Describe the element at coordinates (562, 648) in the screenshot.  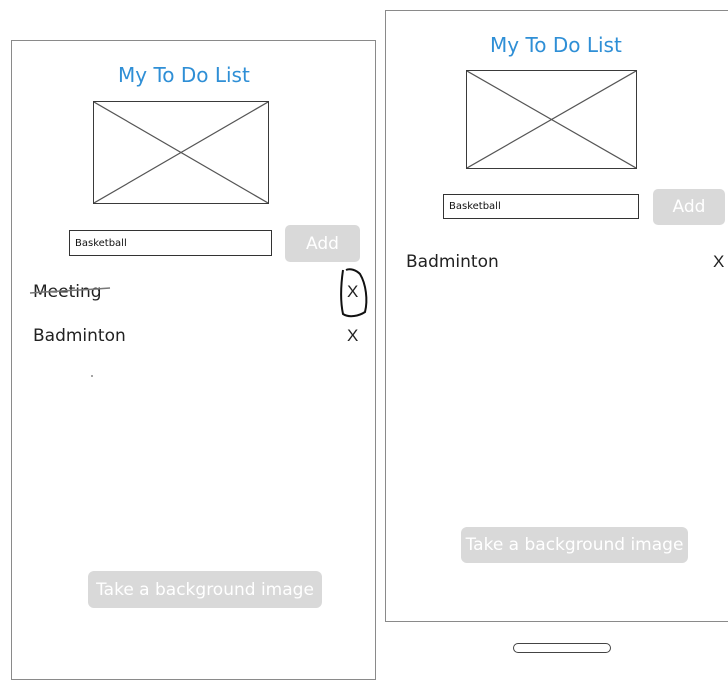
I see `home-indicator` at that location.